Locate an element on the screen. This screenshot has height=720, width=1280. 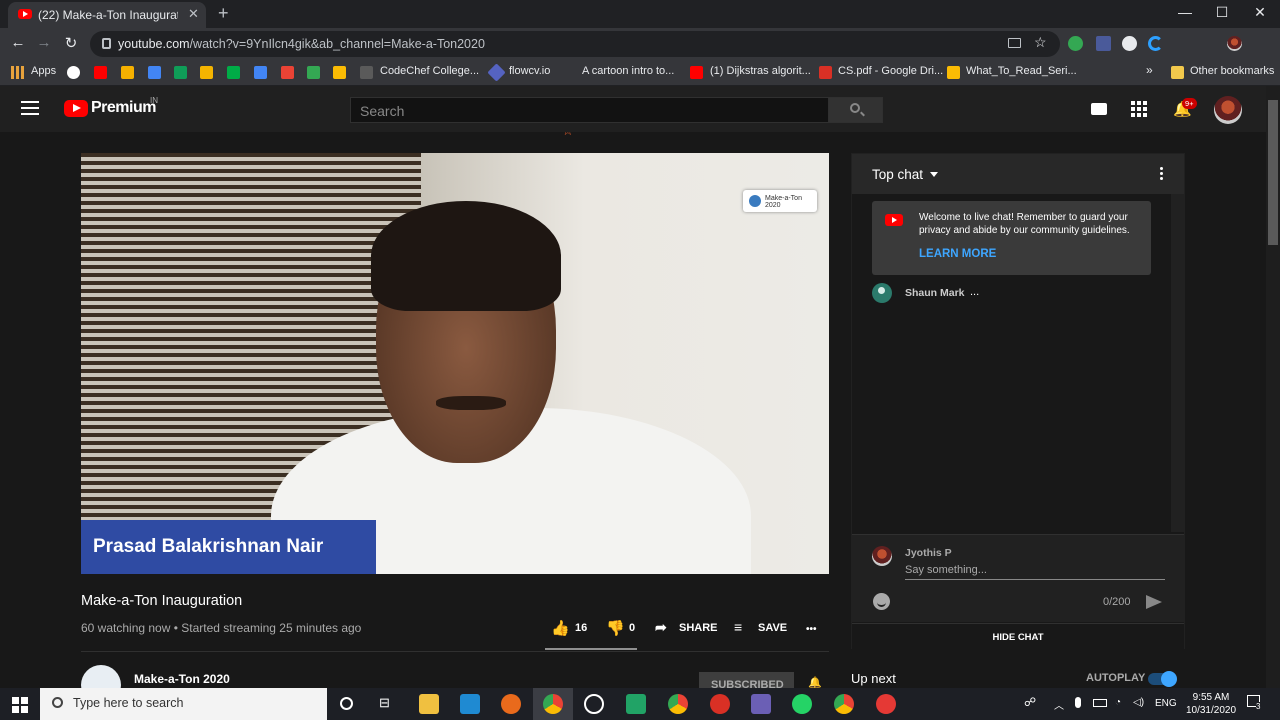
like-count: 16 is located at coordinates (581, 628).